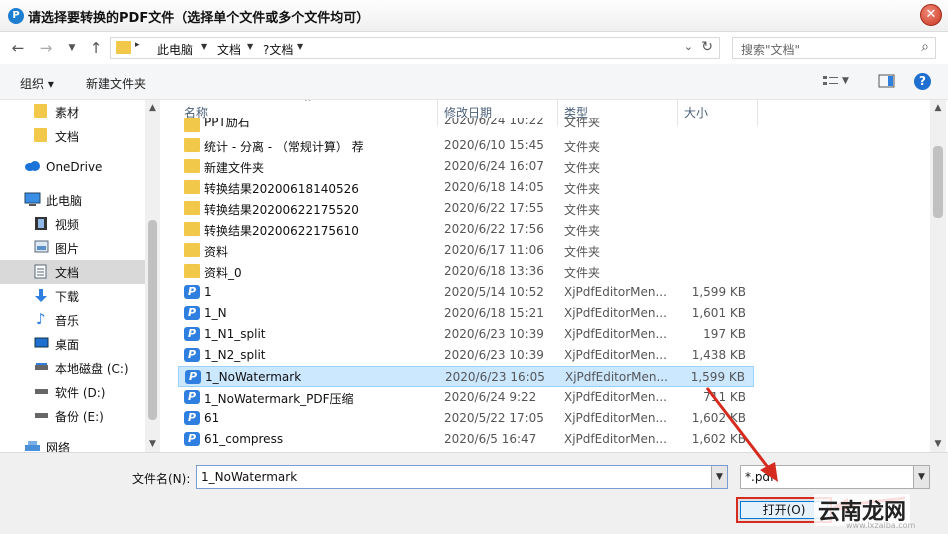 This screenshot has height=534, width=948. I want to click on sidebar-item-documents-folder: 文档, so click(72, 136).